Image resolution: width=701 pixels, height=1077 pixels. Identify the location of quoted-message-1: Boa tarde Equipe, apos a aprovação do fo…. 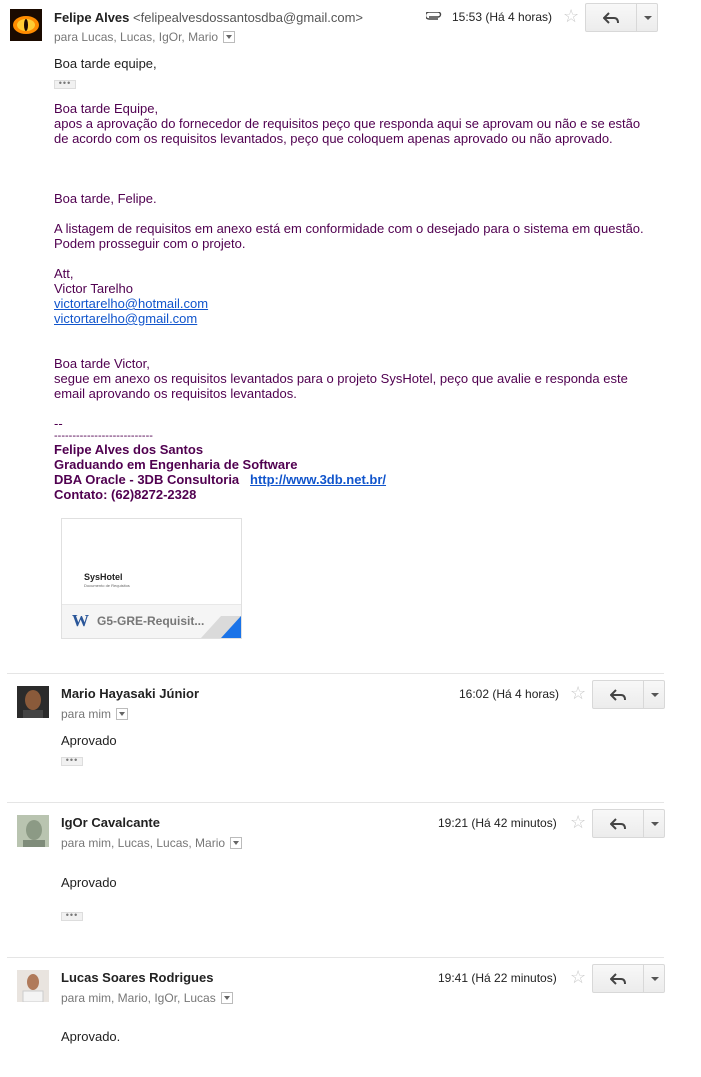
(347, 123).